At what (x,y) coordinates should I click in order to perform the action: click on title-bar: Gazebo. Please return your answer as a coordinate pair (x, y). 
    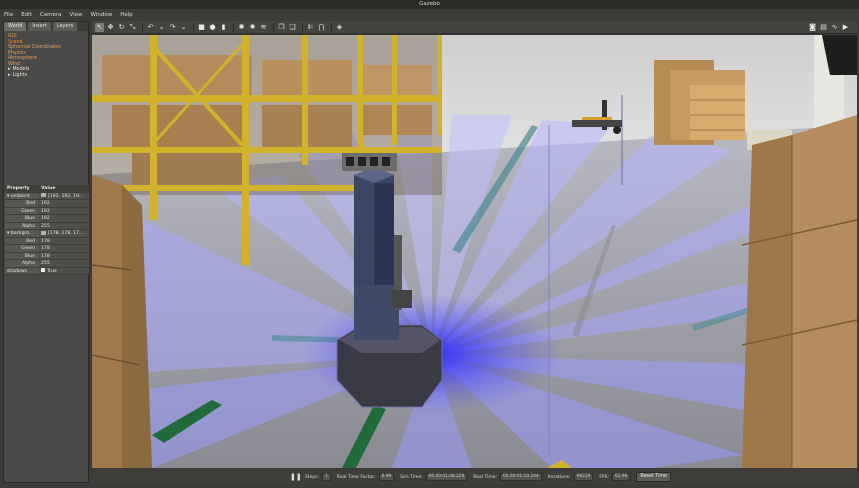
    Looking at the image, I should click on (429, 4).